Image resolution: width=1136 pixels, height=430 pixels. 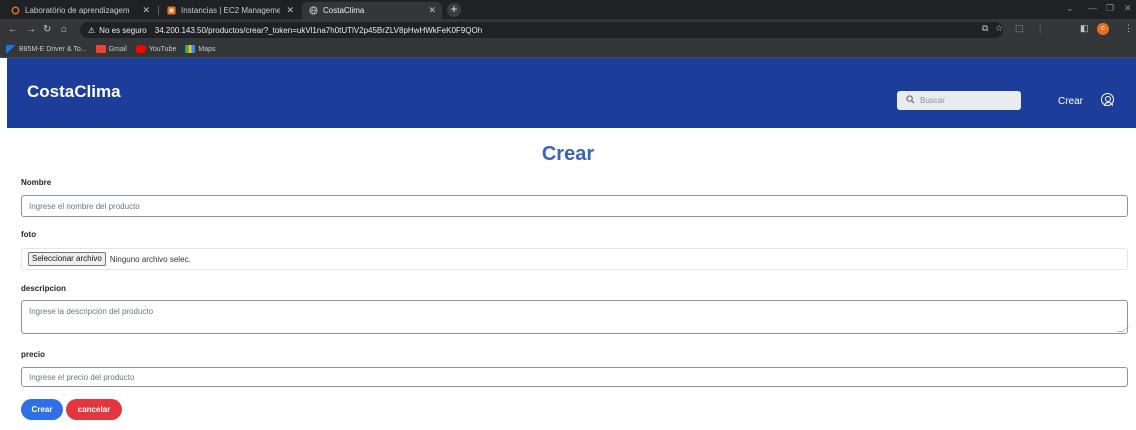 I want to click on menu-icon: ⋮, so click(x=1128, y=28).